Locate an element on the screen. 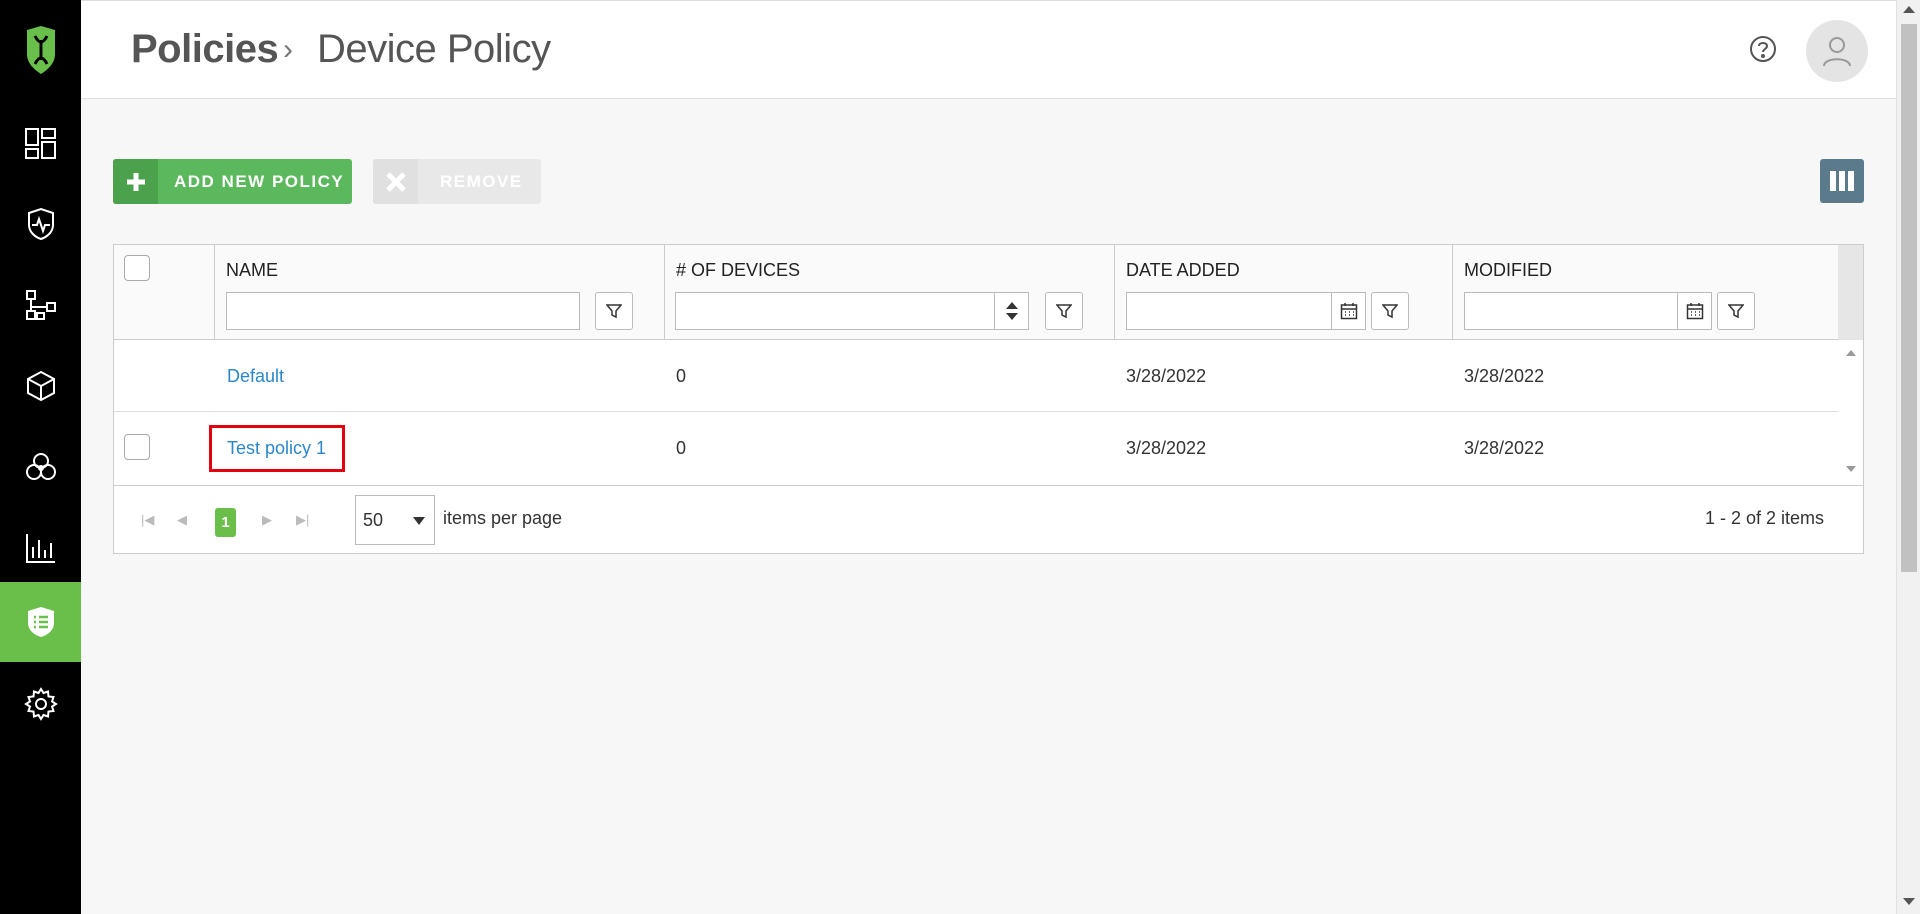 The height and width of the screenshot is (914, 1920). items-per-page-label: items per page is located at coordinates (503, 518).